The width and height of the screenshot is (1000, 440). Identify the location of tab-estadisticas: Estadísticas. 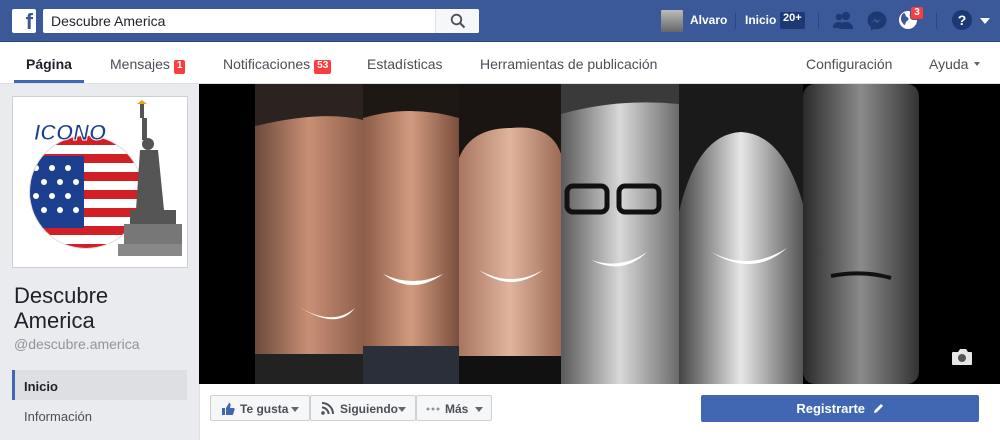
(404, 64).